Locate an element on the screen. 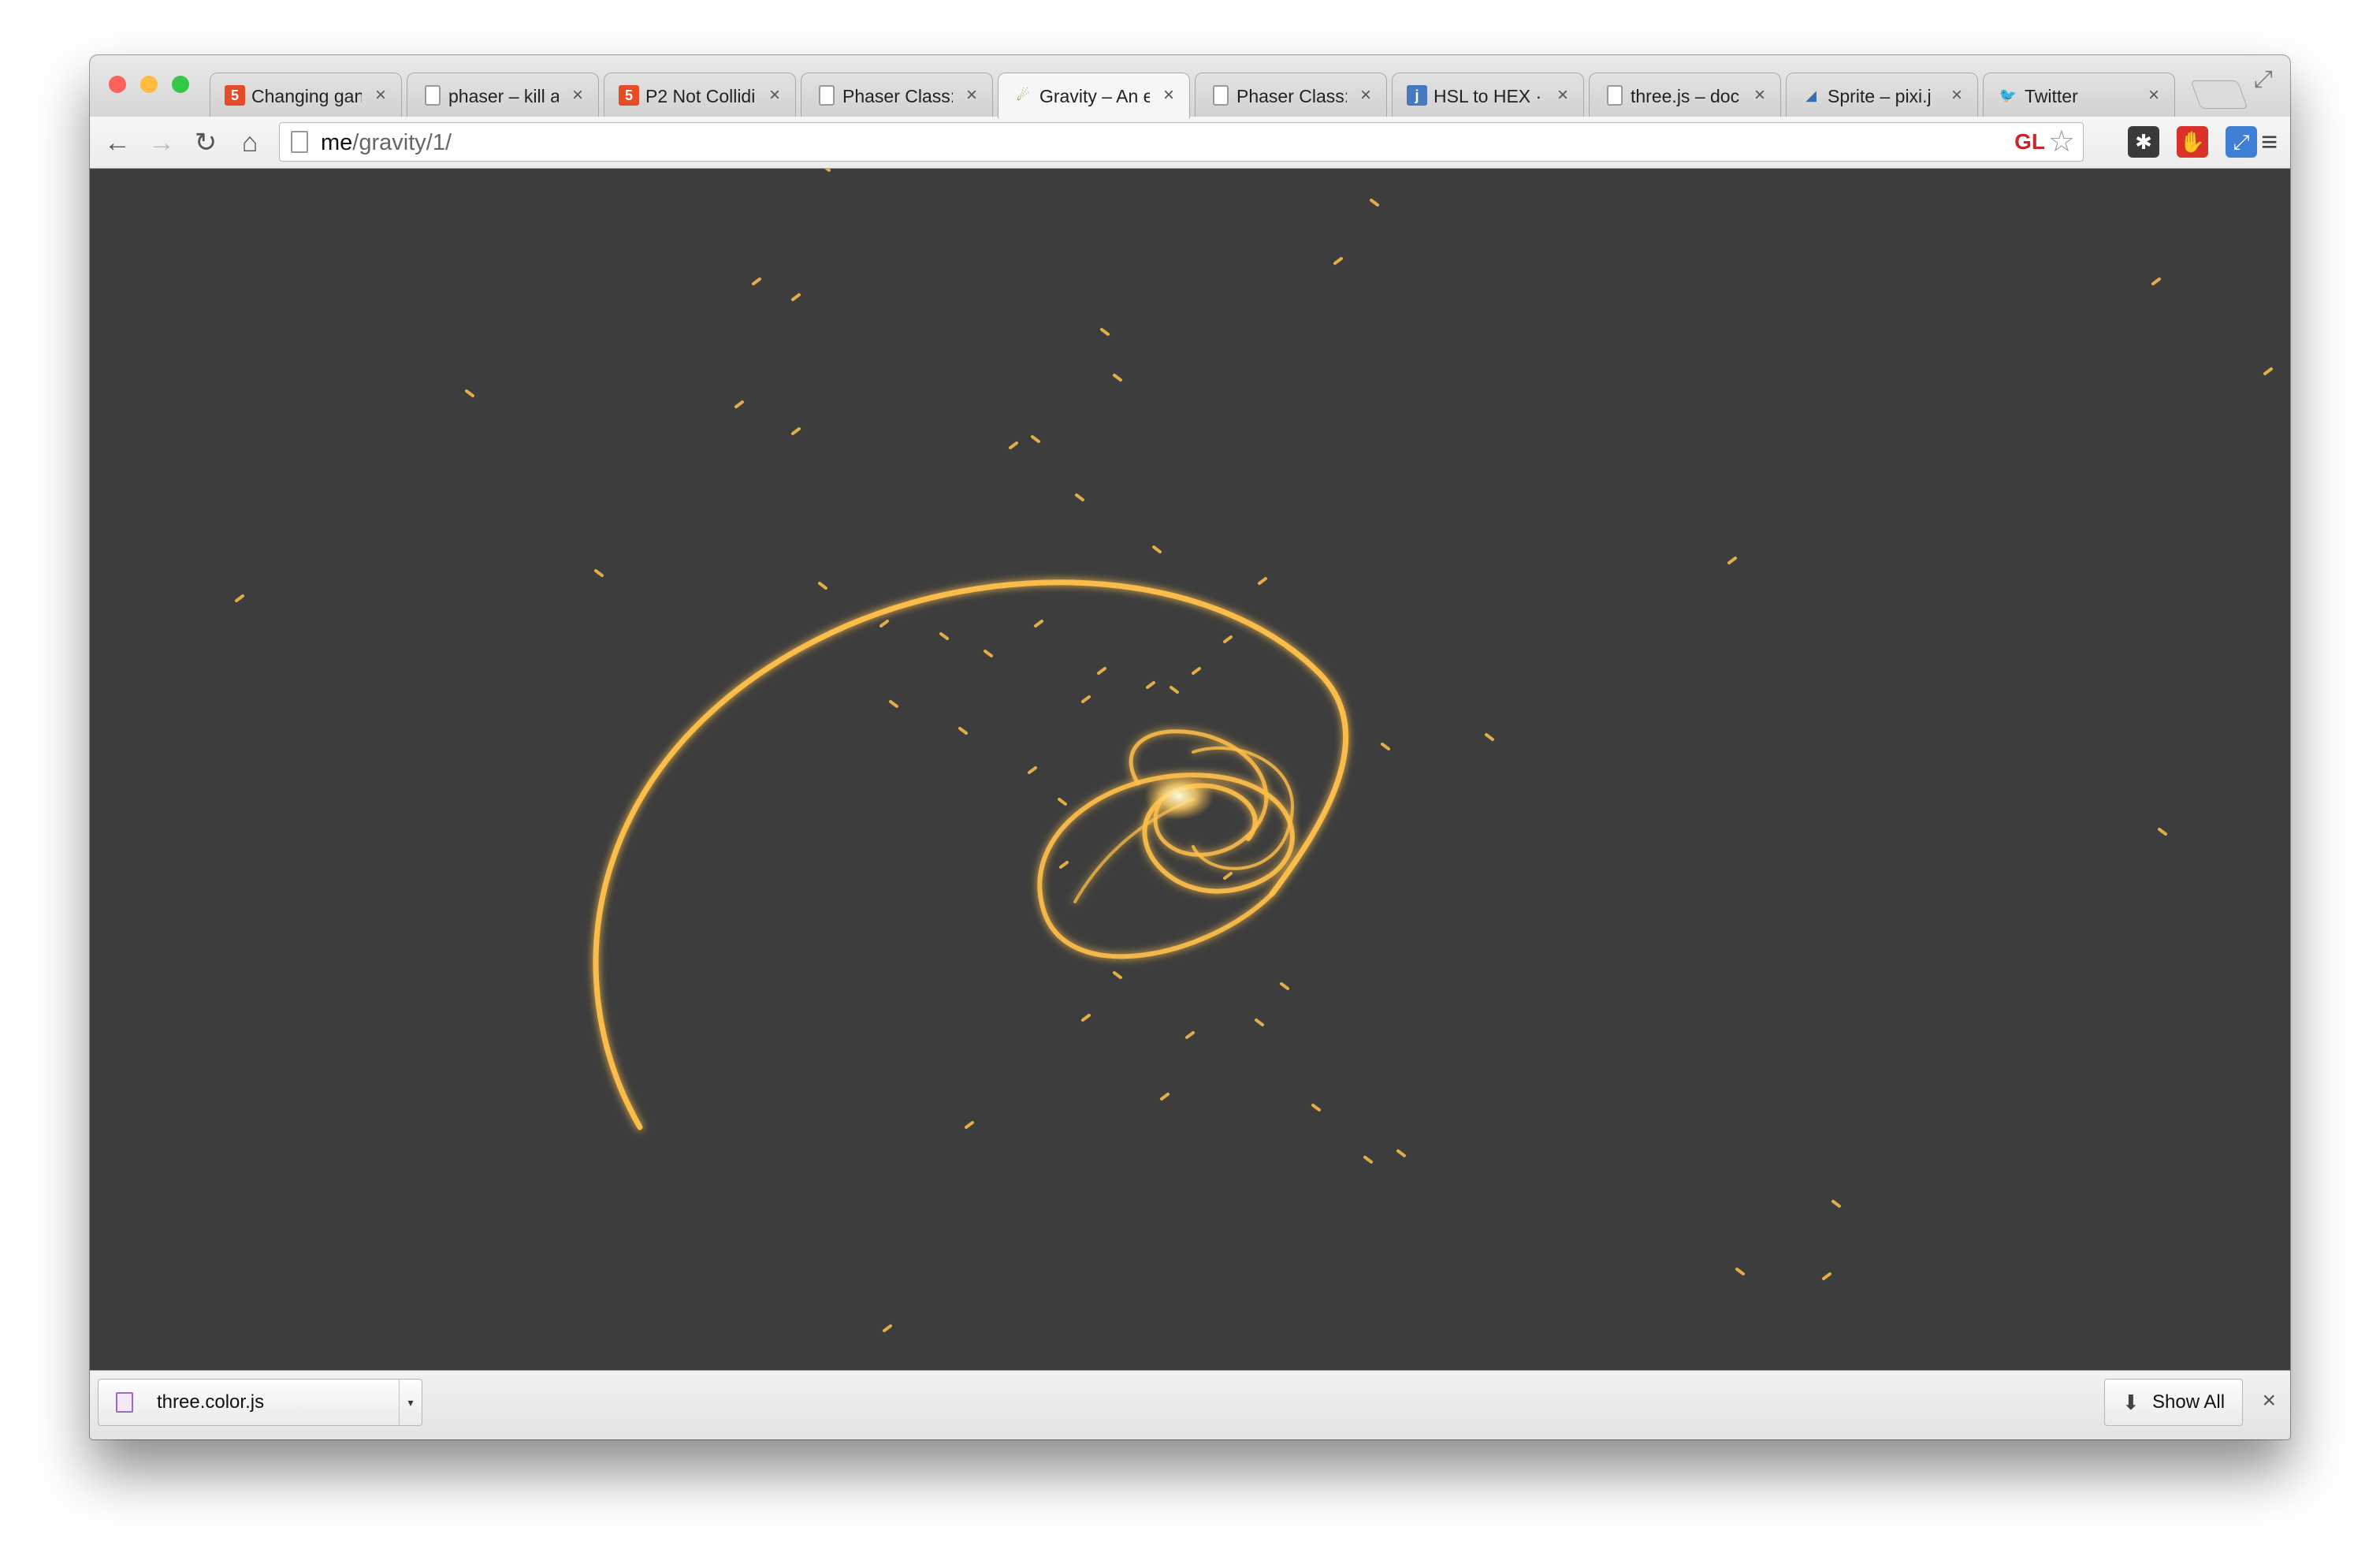 This screenshot has height=1564, width=2380. tab-7: j HSL to HEX · j × is located at coordinates (1488, 95).